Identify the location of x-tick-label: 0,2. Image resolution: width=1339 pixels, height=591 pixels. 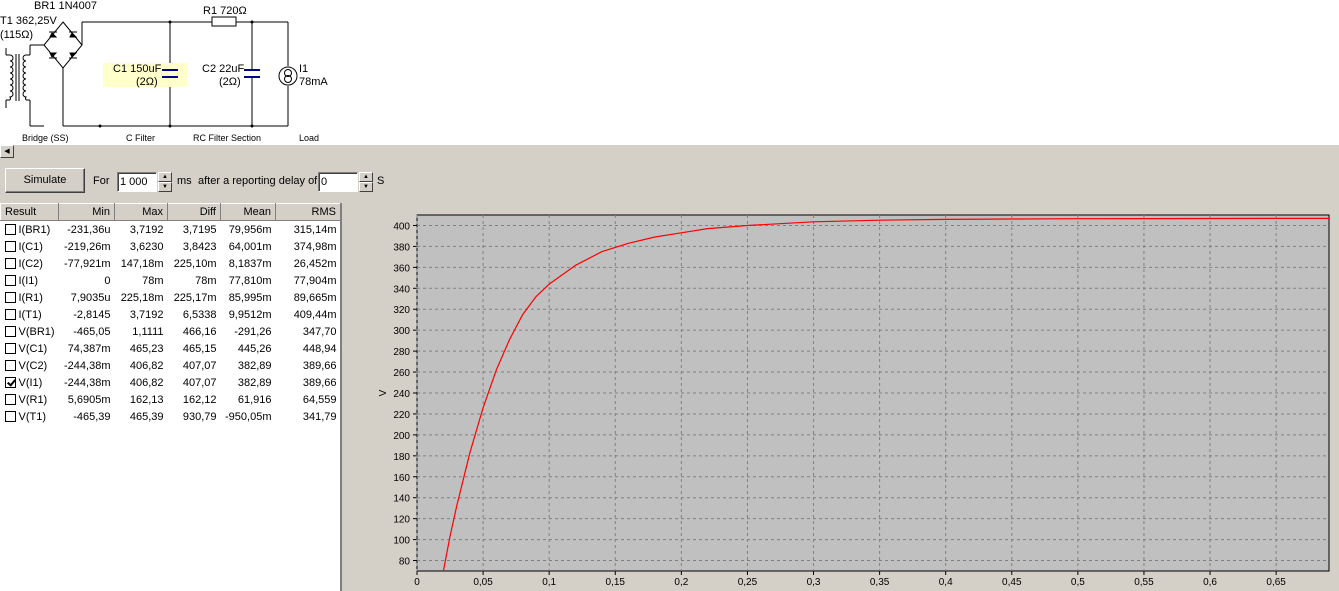
(681, 582).